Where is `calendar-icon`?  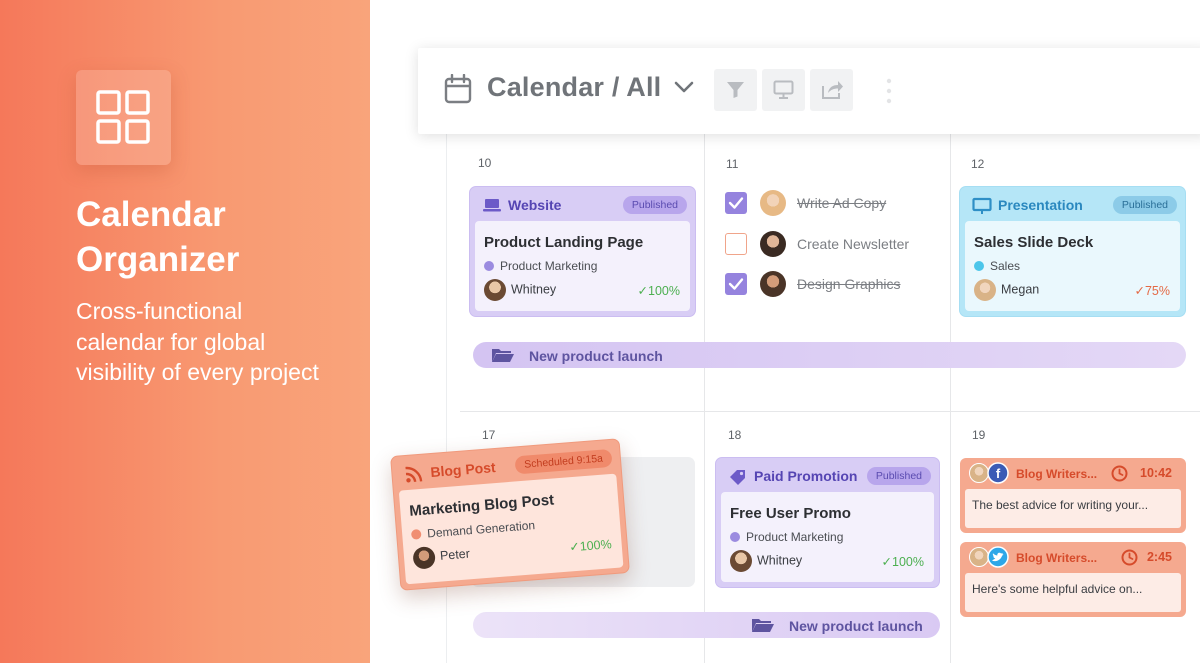 calendar-icon is located at coordinates (458, 89).